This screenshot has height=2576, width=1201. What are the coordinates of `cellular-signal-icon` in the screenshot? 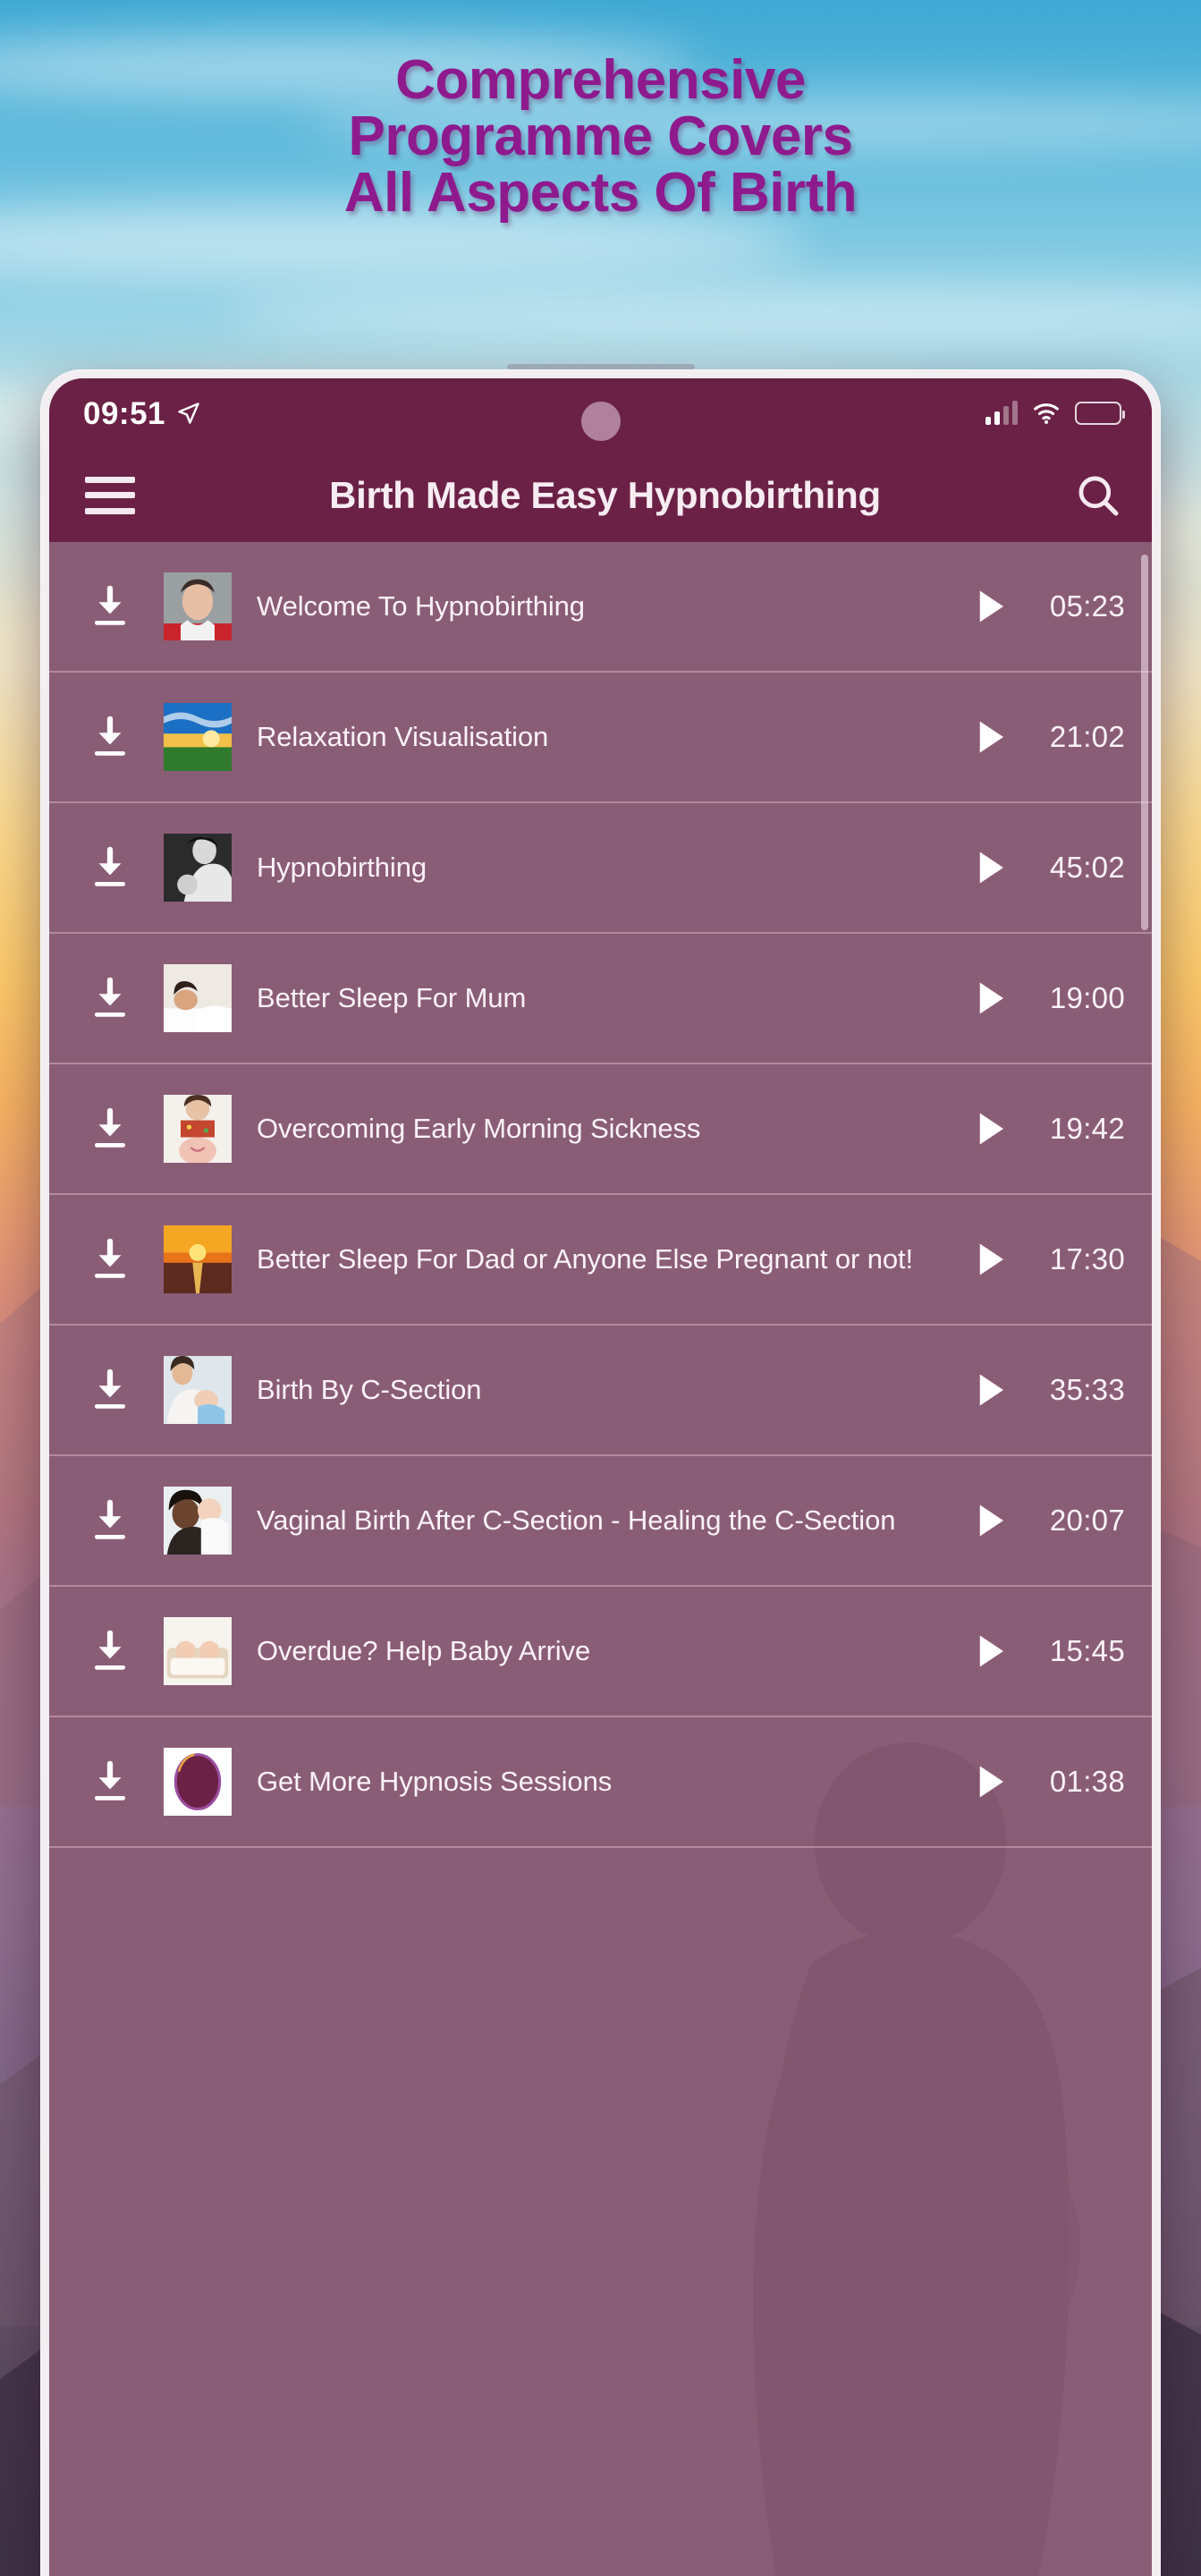 It's located at (1001, 413).